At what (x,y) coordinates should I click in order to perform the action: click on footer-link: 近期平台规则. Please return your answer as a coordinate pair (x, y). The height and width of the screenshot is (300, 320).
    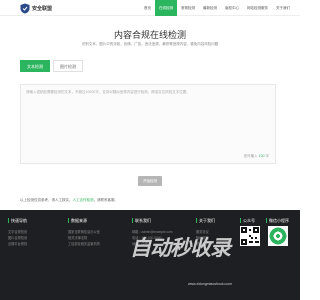
    Looking at the image, I should click on (17, 244).